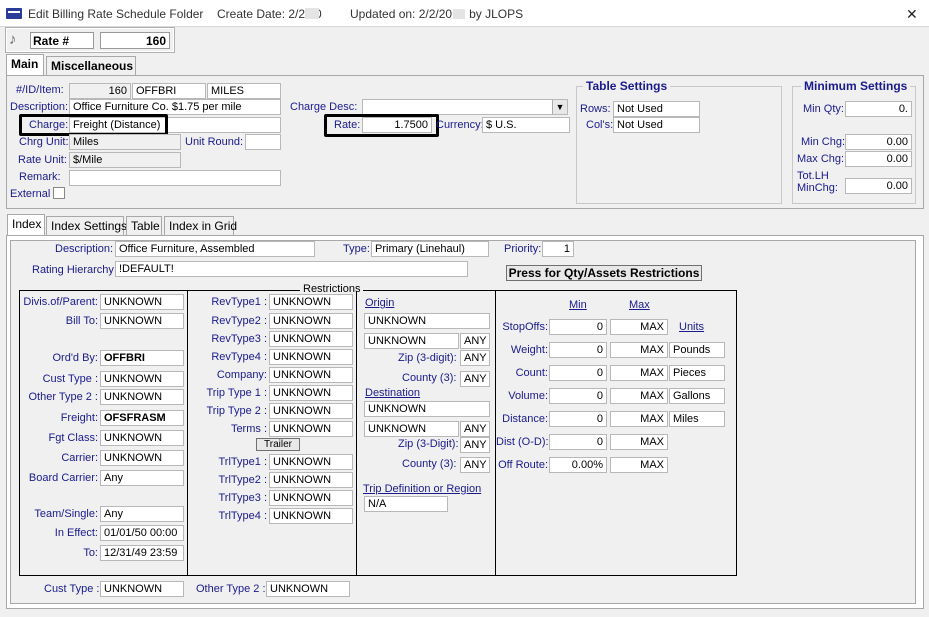  Describe the element at coordinates (169, 91) in the screenshot. I see `id-code-field: OFFBRI` at that location.